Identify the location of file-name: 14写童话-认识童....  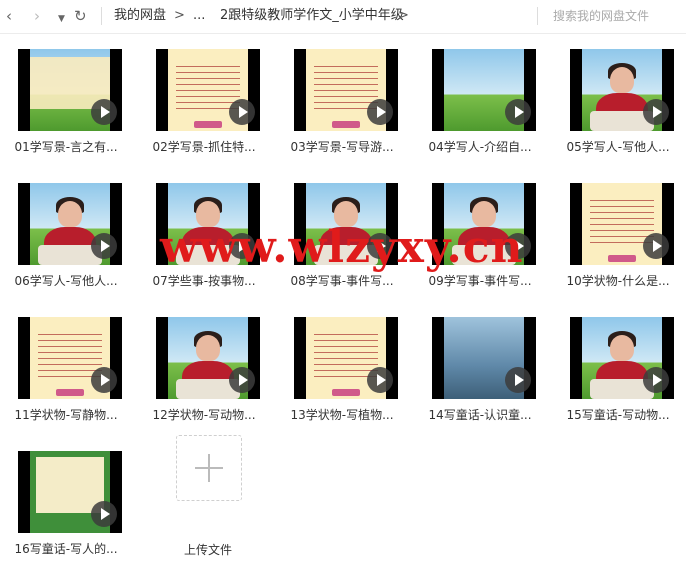
(480, 415).